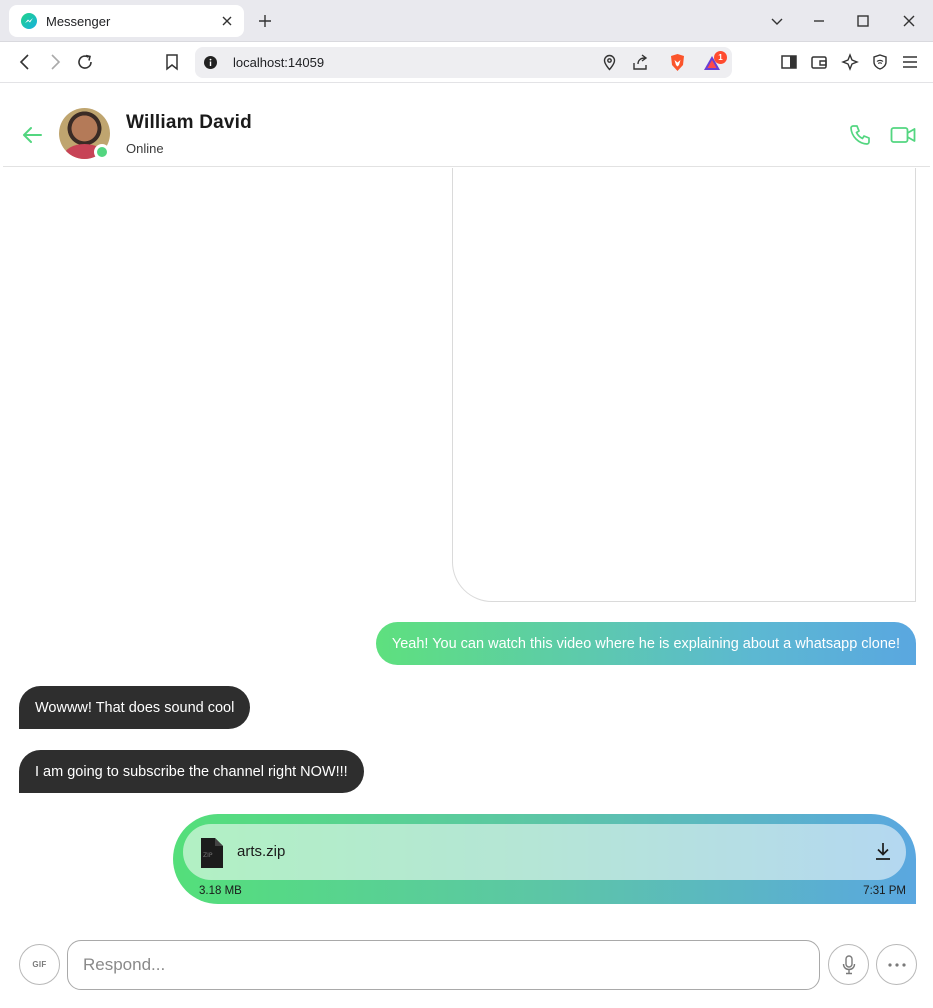 The width and height of the screenshot is (933, 1008). Describe the element at coordinates (32, 135) in the screenshot. I see `arrow-left-icon` at that location.